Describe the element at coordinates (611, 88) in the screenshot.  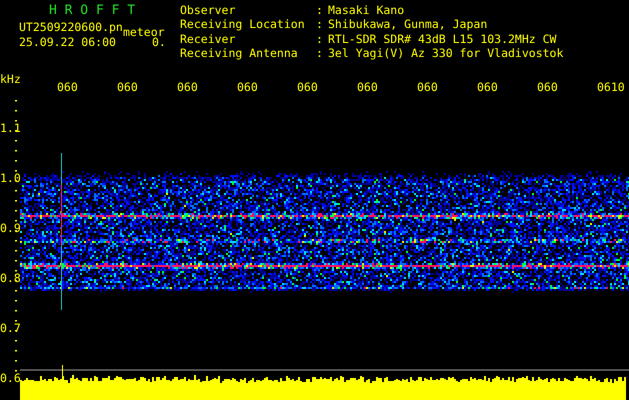
I see `time-label: 0610` at that location.